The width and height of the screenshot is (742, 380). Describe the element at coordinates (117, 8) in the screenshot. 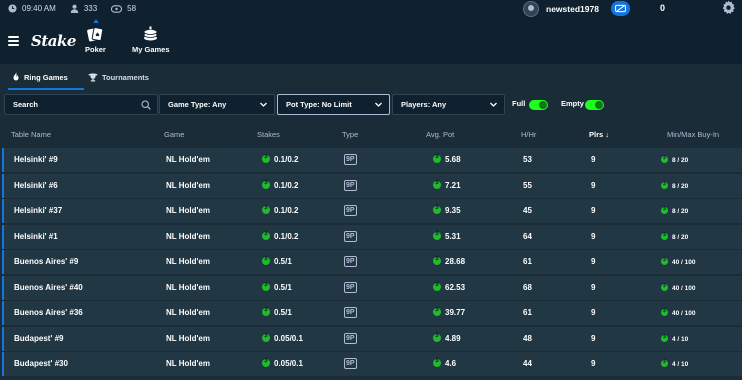

I see `gamepad-icon` at that location.